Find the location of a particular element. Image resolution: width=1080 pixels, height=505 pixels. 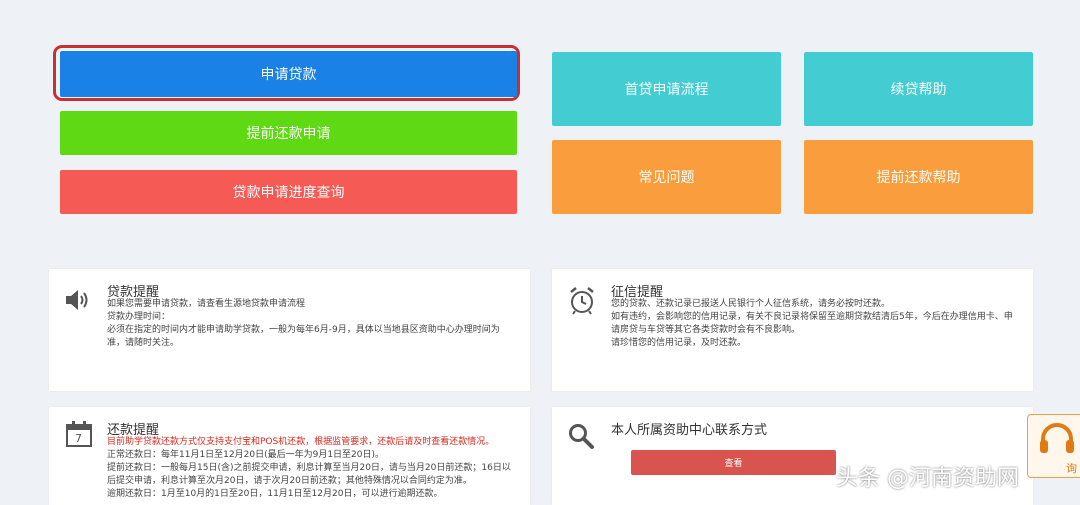

alarm-clock-icon is located at coordinates (582, 302).